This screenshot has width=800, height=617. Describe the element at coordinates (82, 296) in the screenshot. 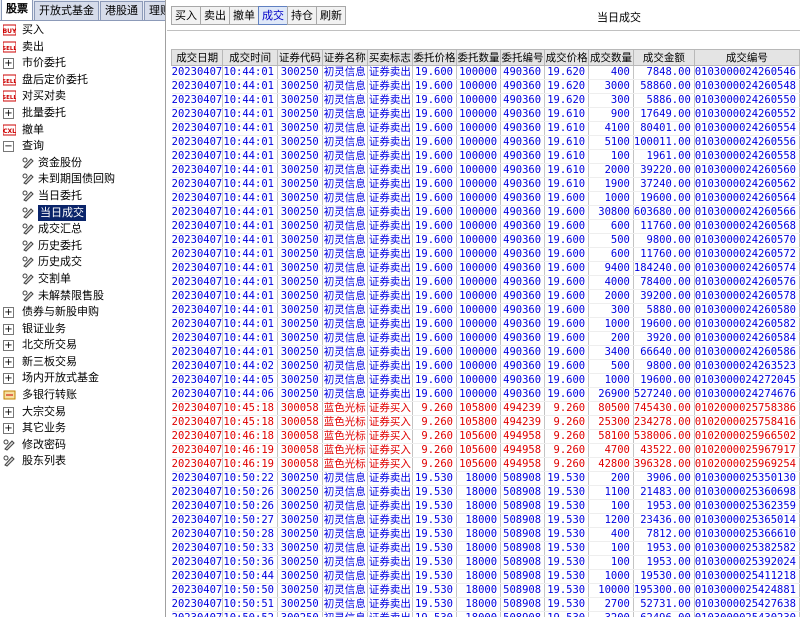

I see `tree-item-16: 未解禁限售股` at that location.